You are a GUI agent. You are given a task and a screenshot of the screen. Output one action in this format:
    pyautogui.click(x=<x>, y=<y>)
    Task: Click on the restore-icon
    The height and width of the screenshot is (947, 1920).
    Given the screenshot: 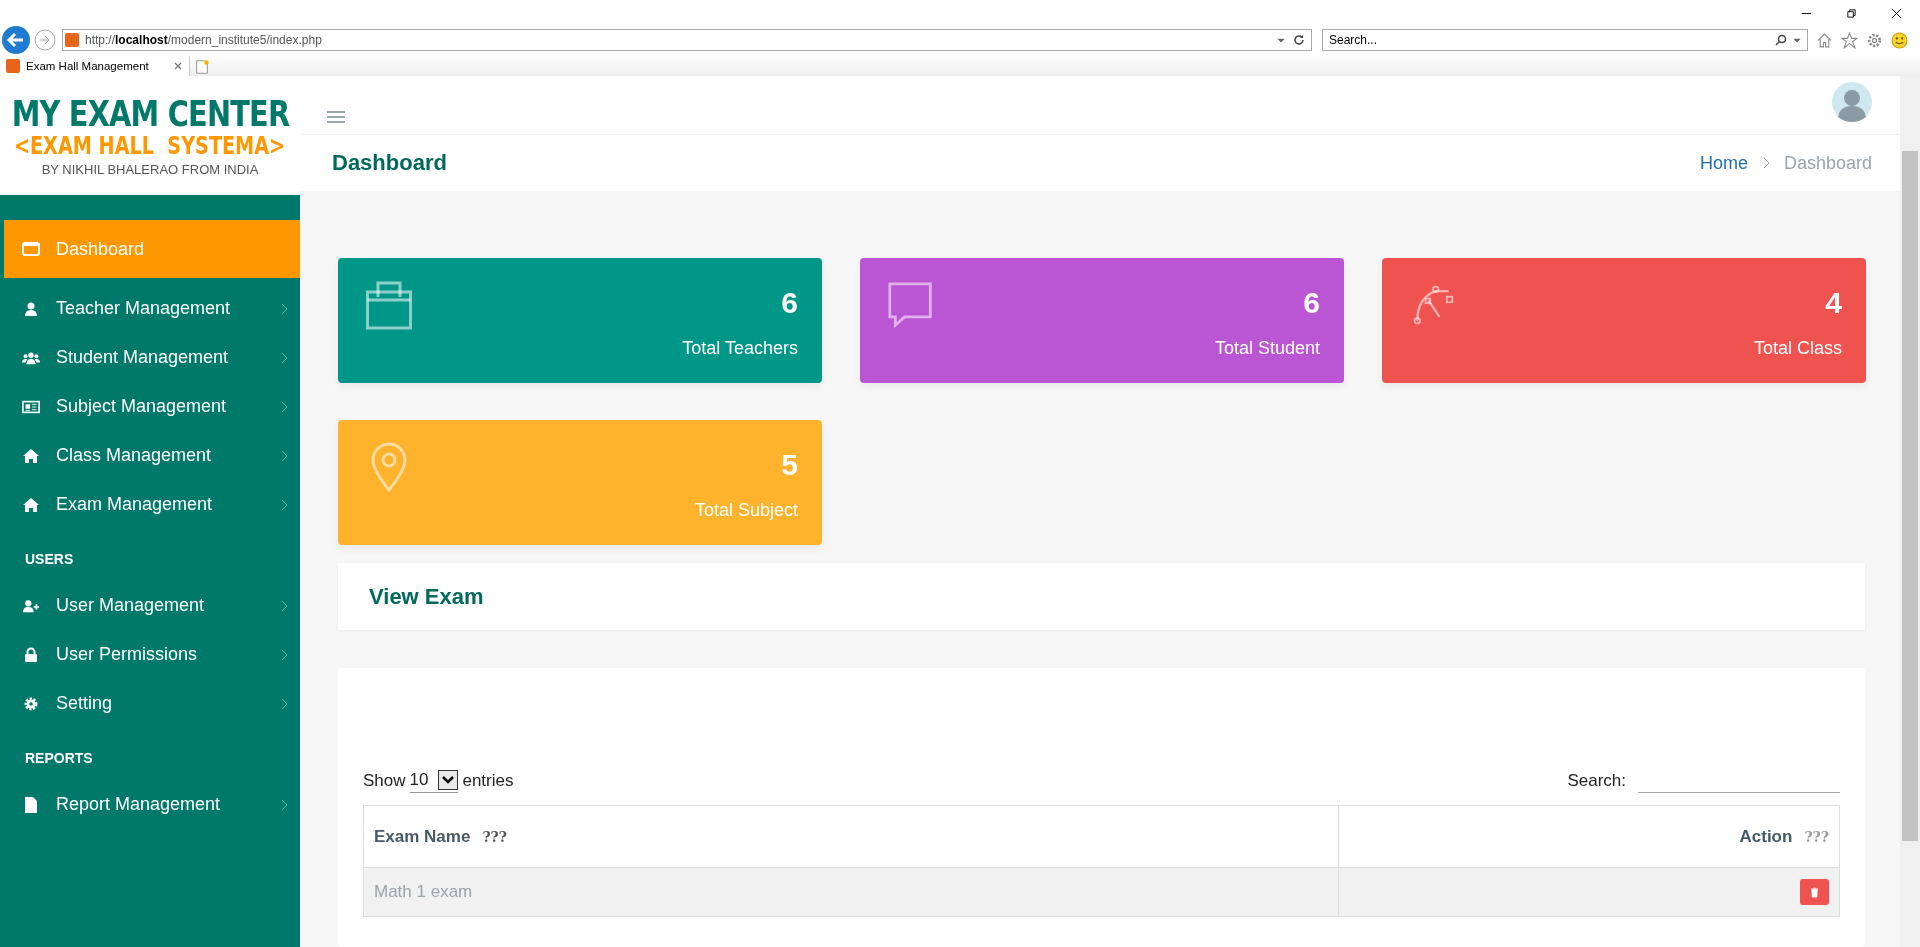 What is the action you would take?
    pyautogui.click(x=1851, y=13)
    